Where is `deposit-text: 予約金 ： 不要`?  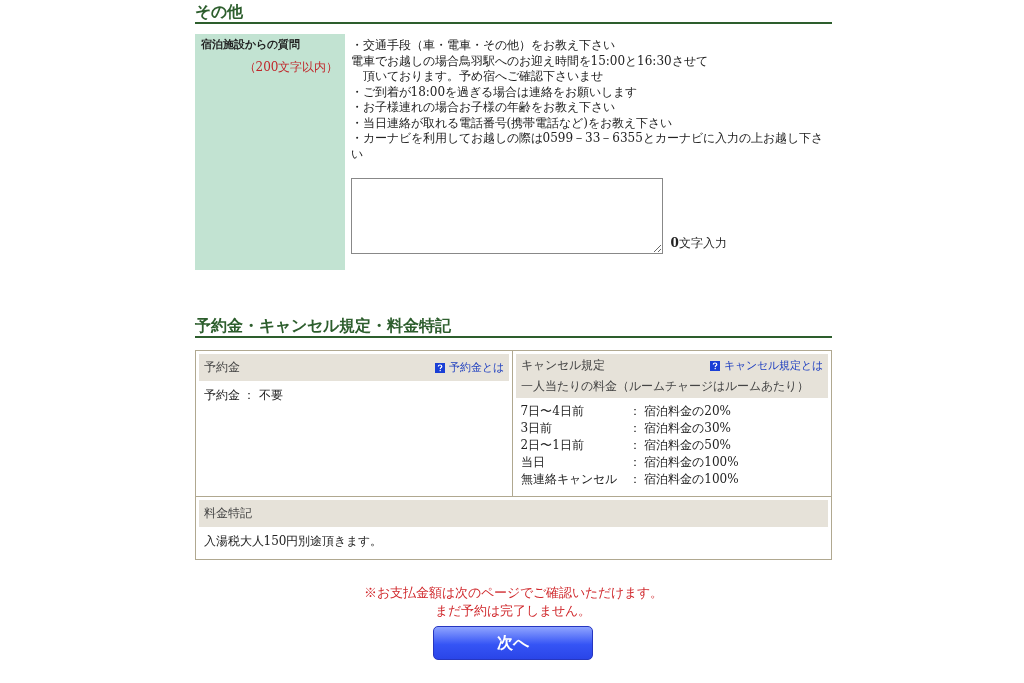
deposit-text: 予約金 ： 不要 is located at coordinates (243, 395).